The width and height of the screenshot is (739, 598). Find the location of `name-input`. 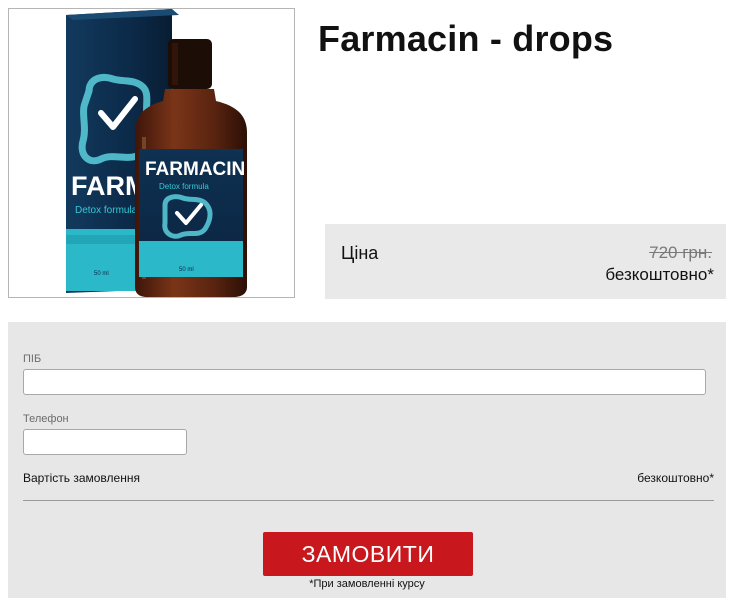

name-input is located at coordinates (364, 382).